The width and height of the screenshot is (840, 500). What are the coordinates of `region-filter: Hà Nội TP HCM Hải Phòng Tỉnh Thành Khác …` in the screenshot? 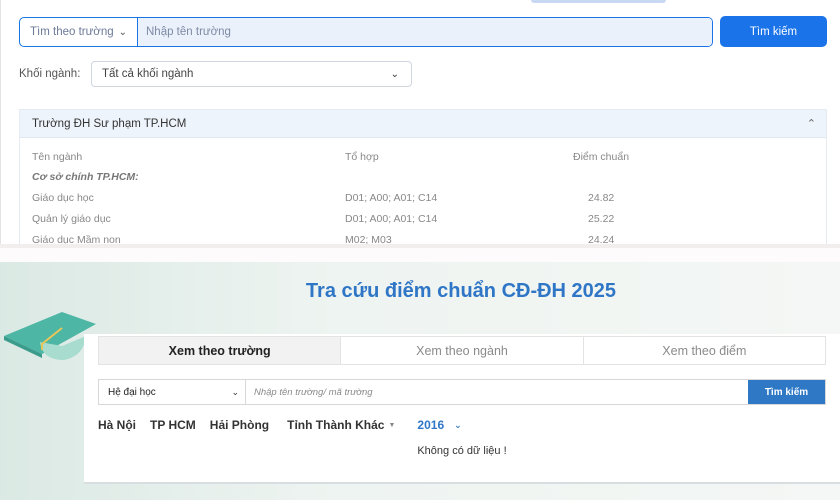 It's located at (280, 425).